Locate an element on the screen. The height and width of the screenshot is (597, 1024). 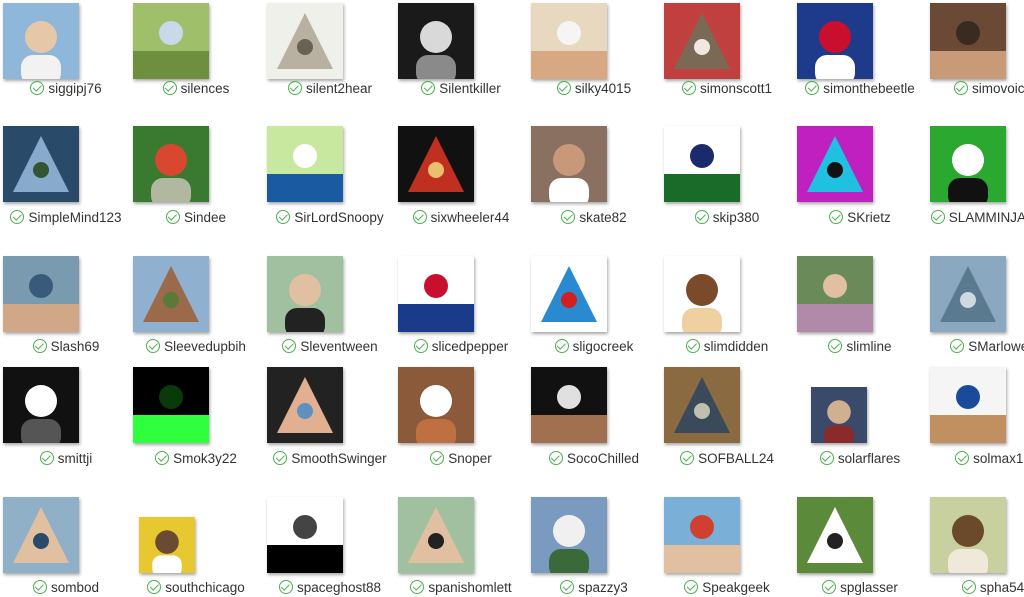
golf-ball-cartoon-avatar-icon is located at coordinates (968, 164).